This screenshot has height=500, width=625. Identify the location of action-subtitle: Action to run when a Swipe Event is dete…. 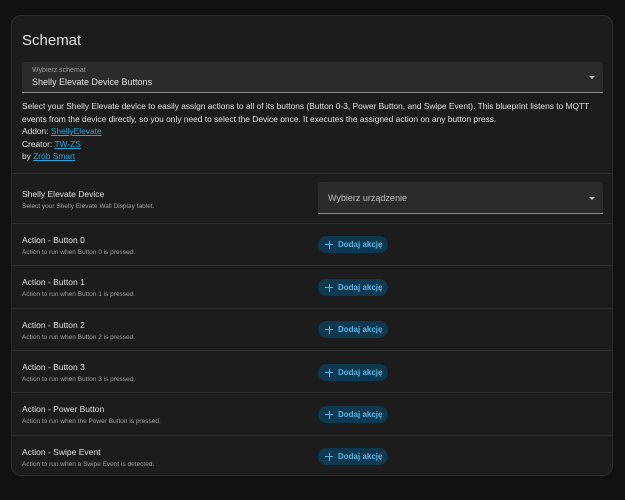
(88, 464).